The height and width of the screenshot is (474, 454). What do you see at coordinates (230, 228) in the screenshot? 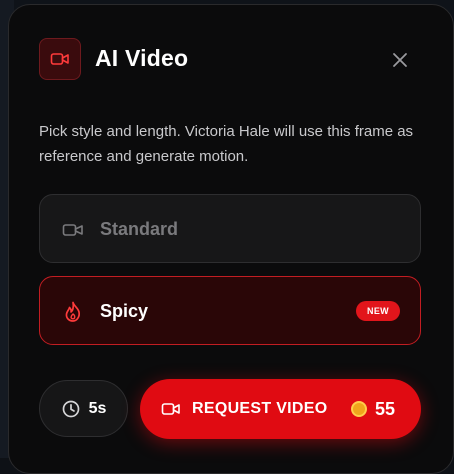
I see `option-standard: Standard` at bounding box center [230, 228].